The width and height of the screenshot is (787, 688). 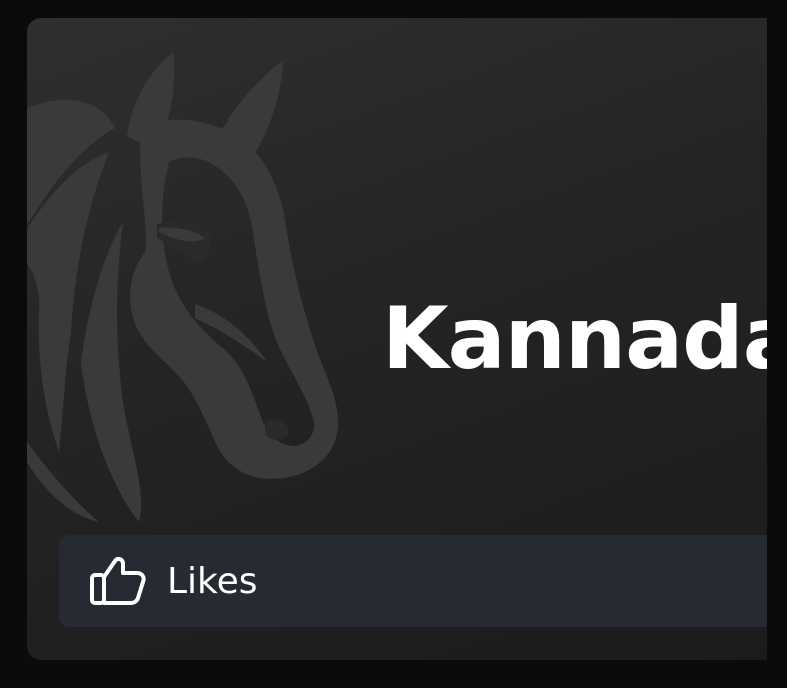 I want to click on card-title: Kannada, so click(x=574, y=339).